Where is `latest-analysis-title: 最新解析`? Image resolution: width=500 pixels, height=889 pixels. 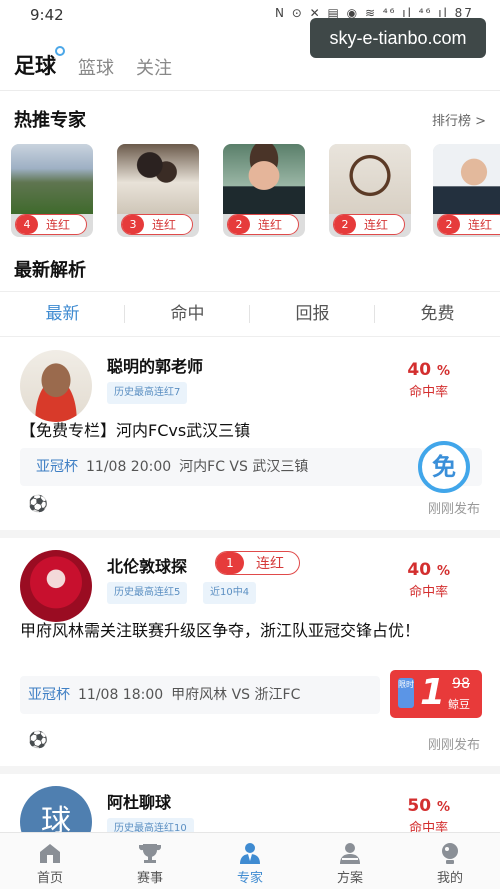
latest-analysis-title: 最新解析 is located at coordinates (50, 270).